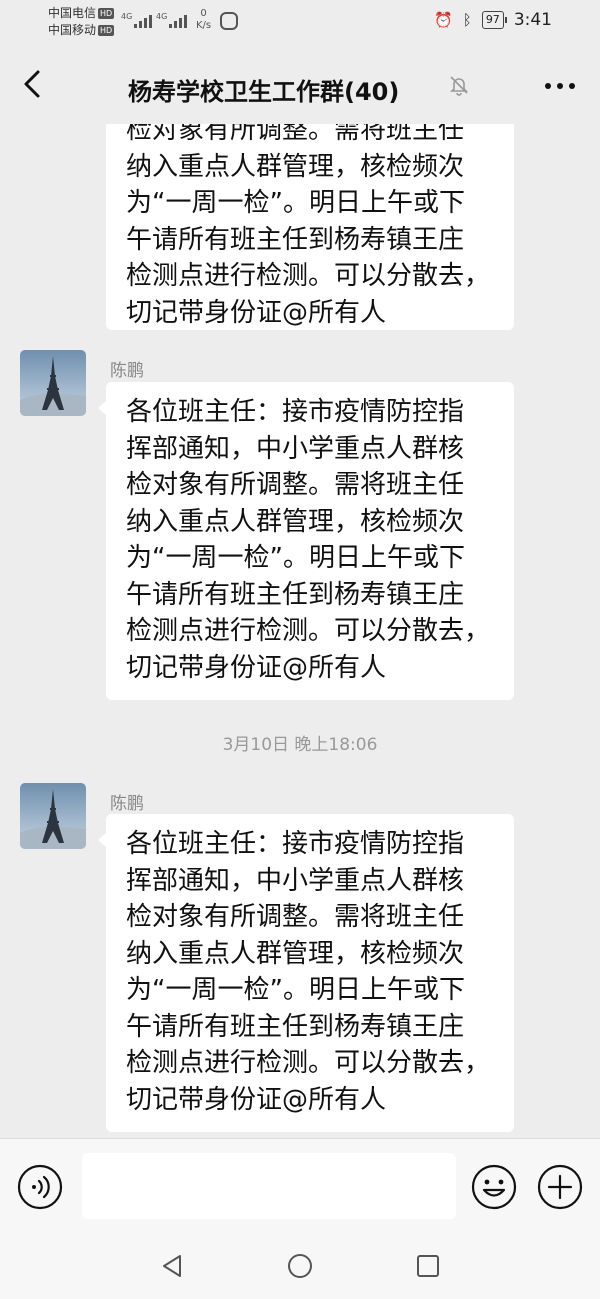  What do you see at coordinates (203, 13) in the screenshot?
I see `speed-value: 0` at bounding box center [203, 13].